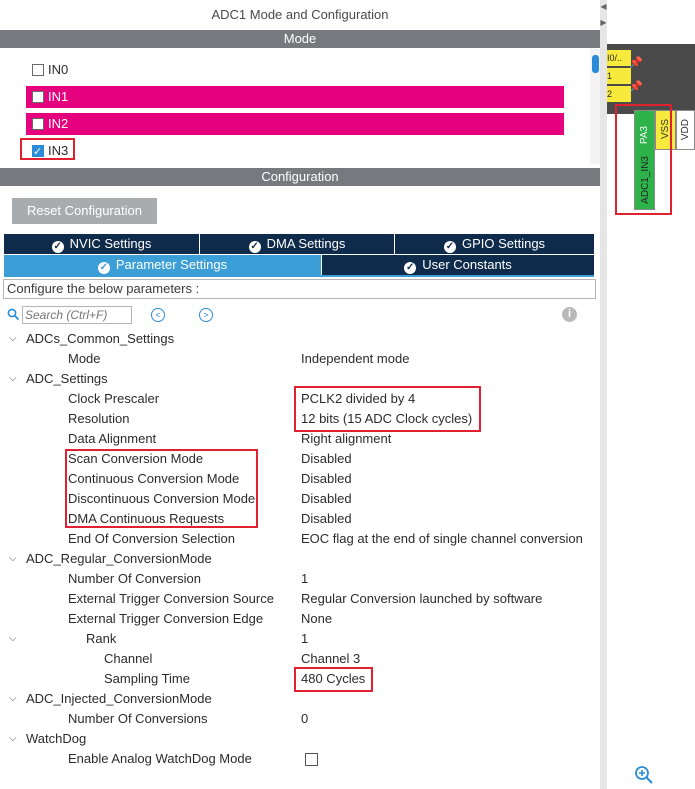  What do you see at coordinates (330, 659) in the screenshot?
I see `param-value: Channel 3` at bounding box center [330, 659].